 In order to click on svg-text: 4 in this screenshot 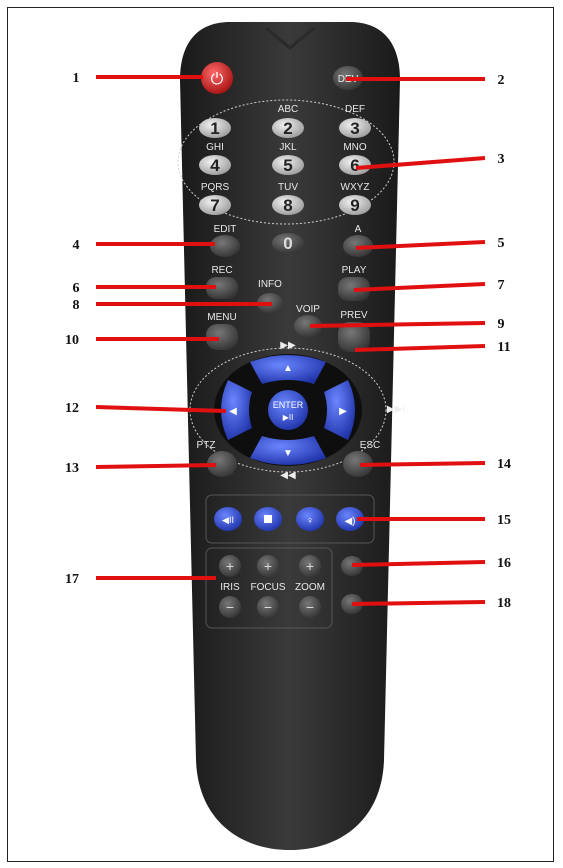, I will do `click(215, 165)`.